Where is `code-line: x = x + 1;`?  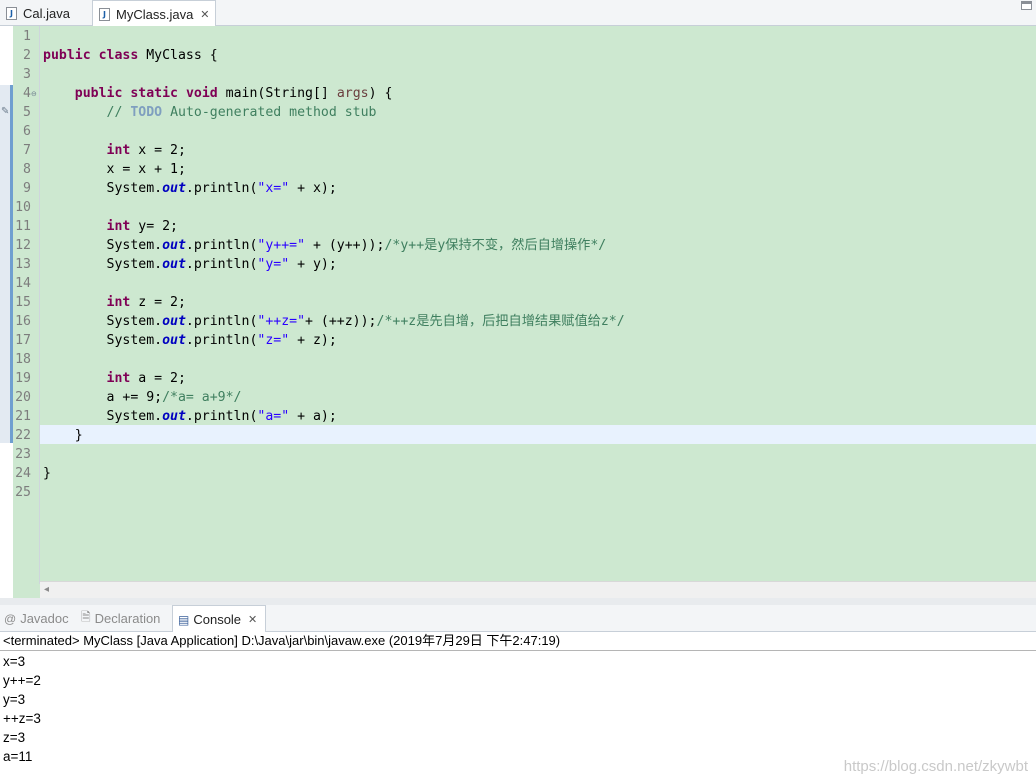 code-line: x = x + 1; is located at coordinates (114, 169).